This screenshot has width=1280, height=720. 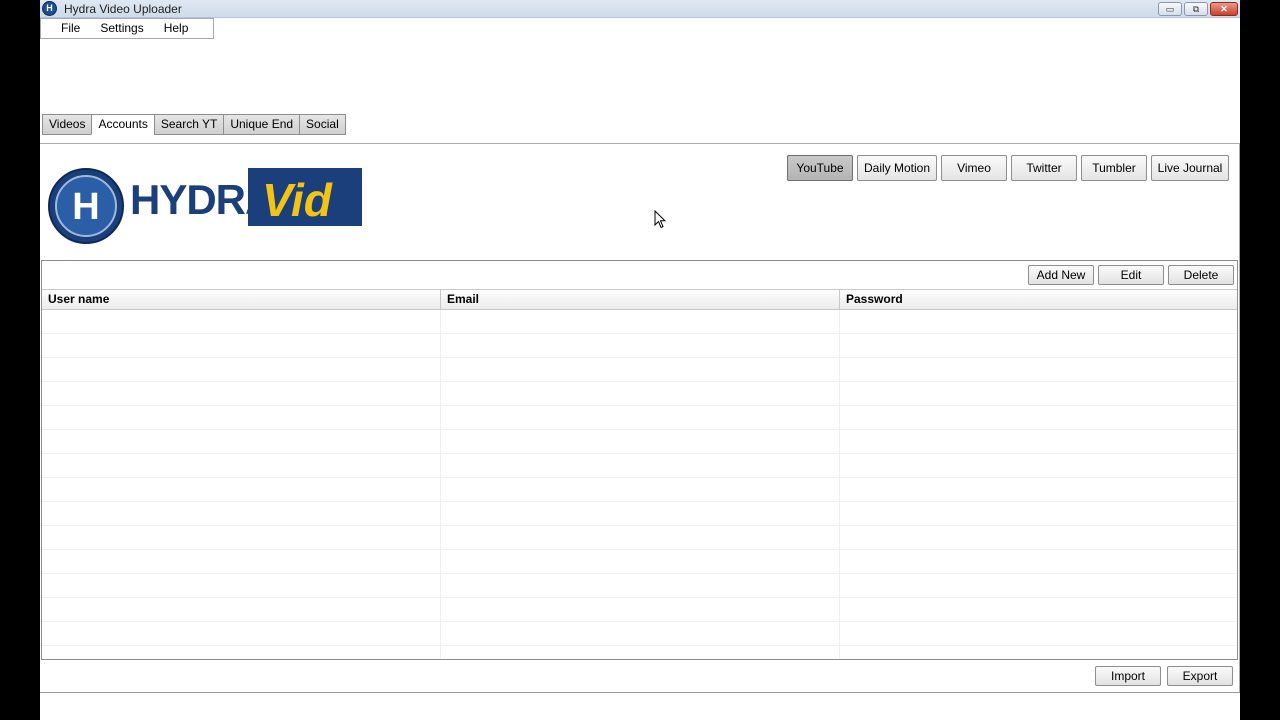 I want to click on account-actions: Add New Edit Delete, so click(x=1131, y=275).